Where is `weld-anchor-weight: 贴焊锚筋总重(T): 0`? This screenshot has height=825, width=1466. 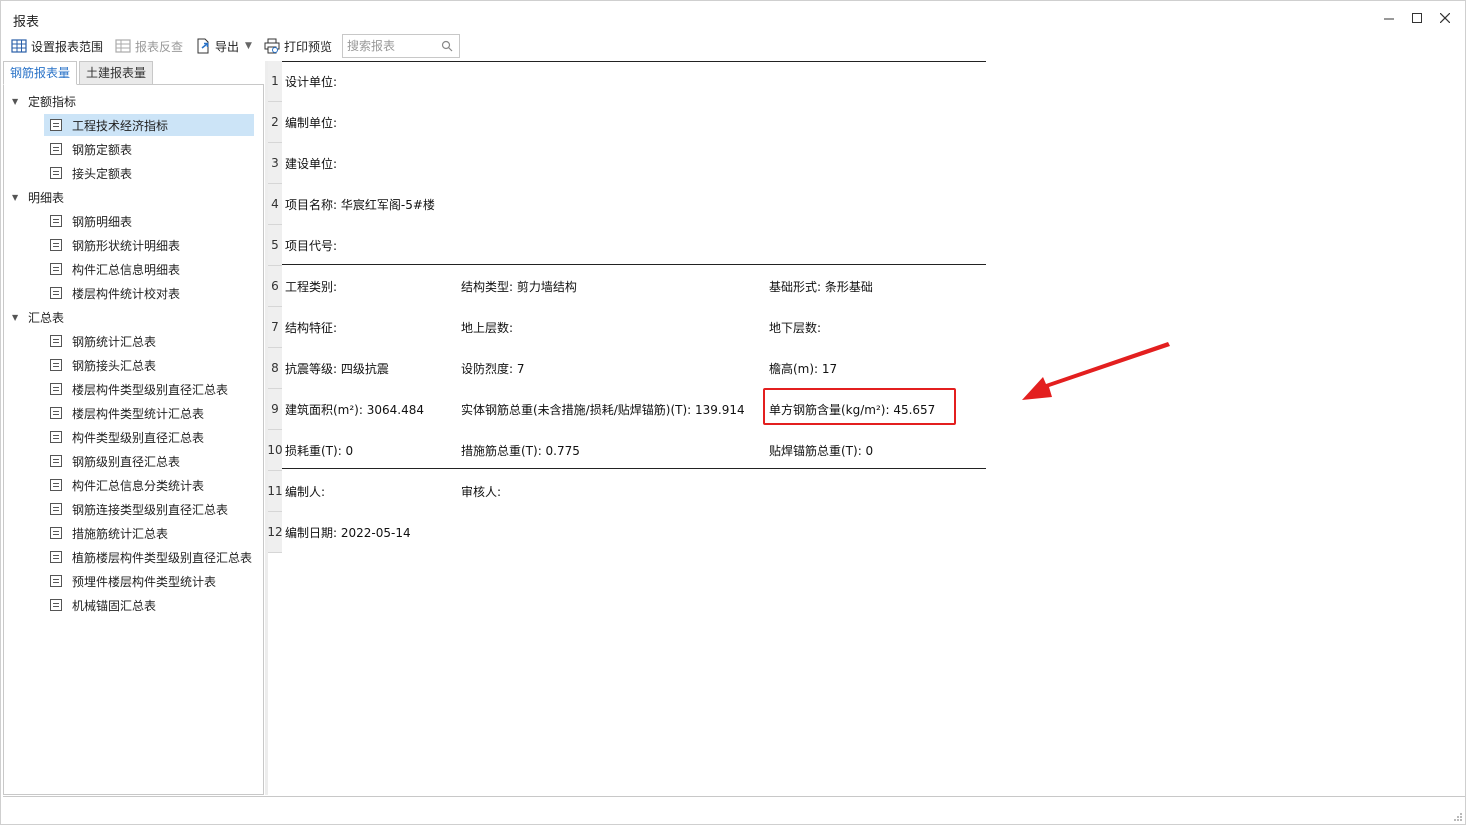
weld-anchor-weight: 贴焊锚筋总重(T): 0 is located at coordinates (821, 451).